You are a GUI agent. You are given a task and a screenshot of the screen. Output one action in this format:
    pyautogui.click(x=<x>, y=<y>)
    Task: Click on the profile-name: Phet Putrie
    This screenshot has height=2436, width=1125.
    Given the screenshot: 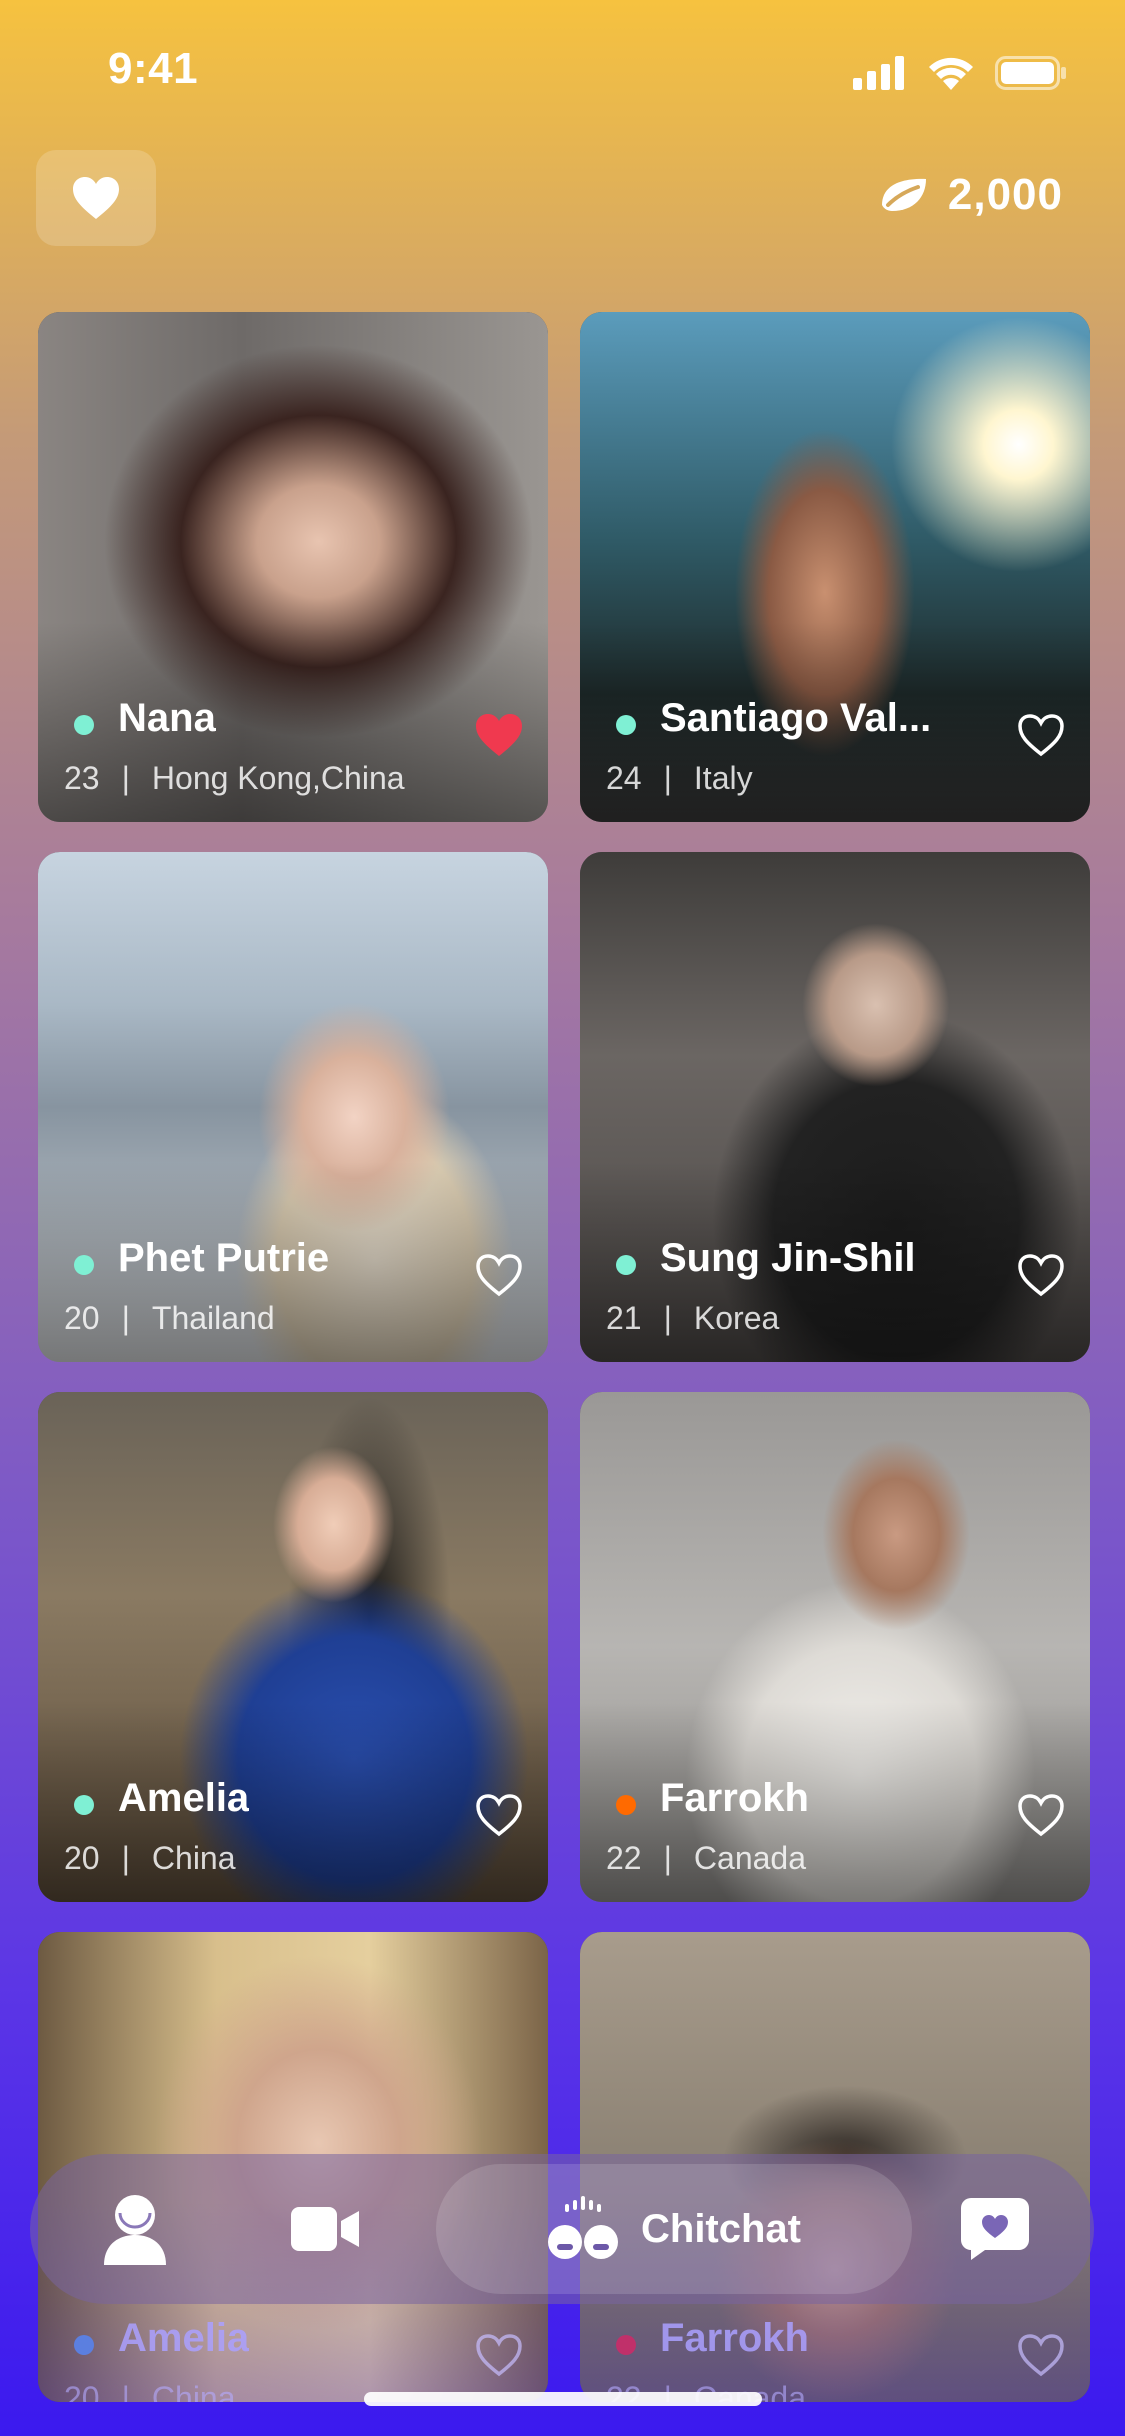 What is the action you would take?
    pyautogui.click(x=224, y=1258)
    